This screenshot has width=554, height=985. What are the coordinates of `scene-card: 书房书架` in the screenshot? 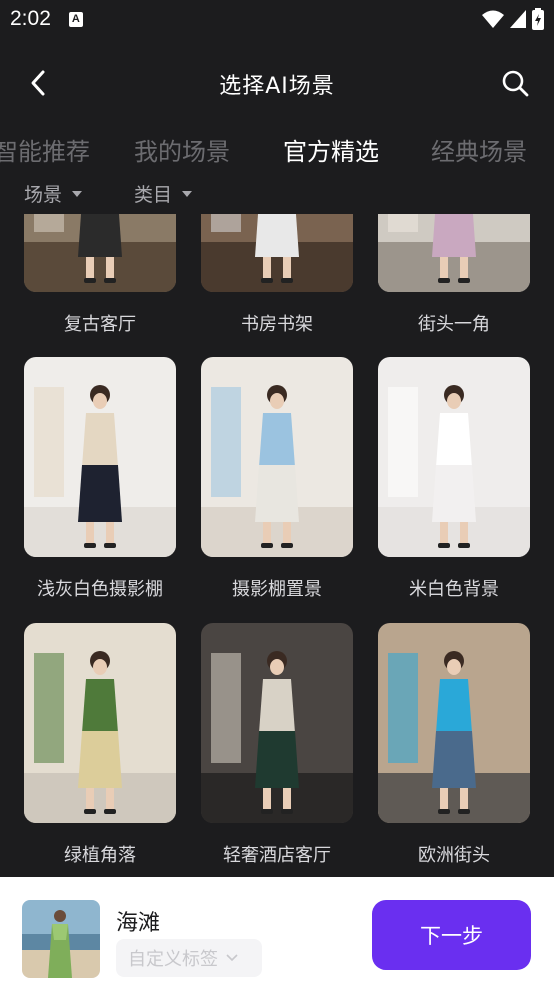 It's located at (277, 275).